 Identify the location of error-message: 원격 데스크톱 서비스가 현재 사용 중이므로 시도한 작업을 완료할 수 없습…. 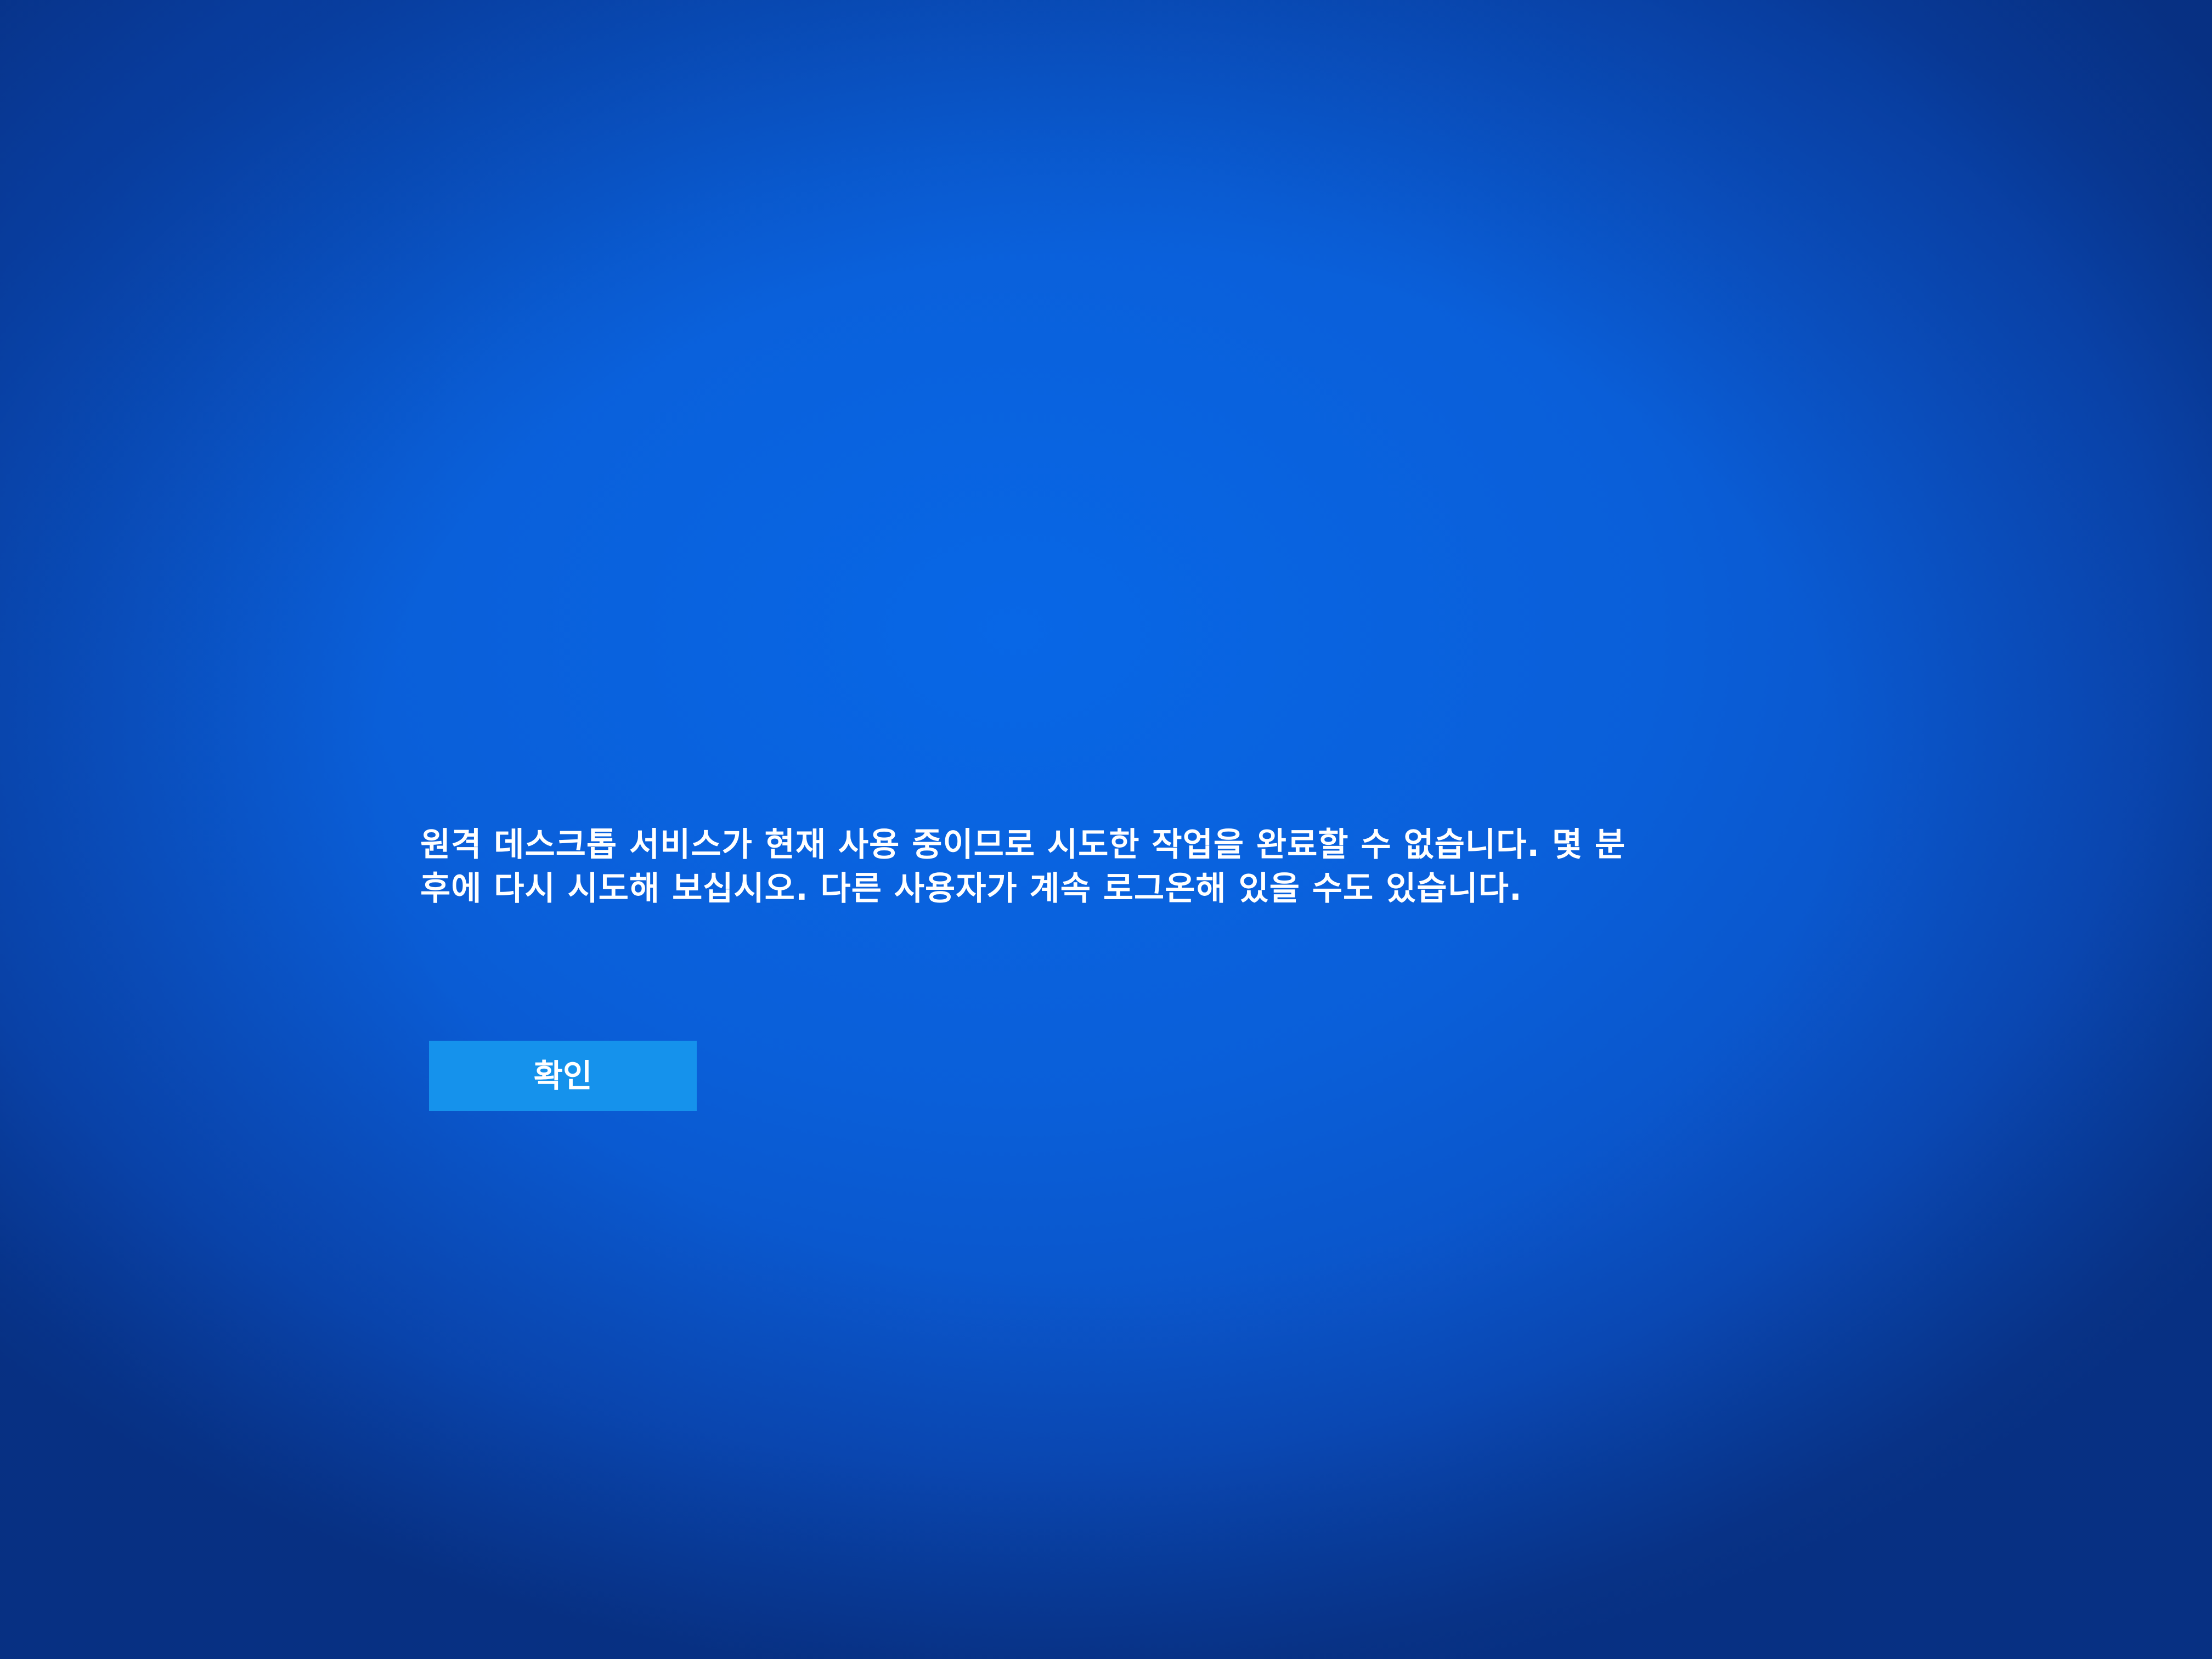
(1078, 867).